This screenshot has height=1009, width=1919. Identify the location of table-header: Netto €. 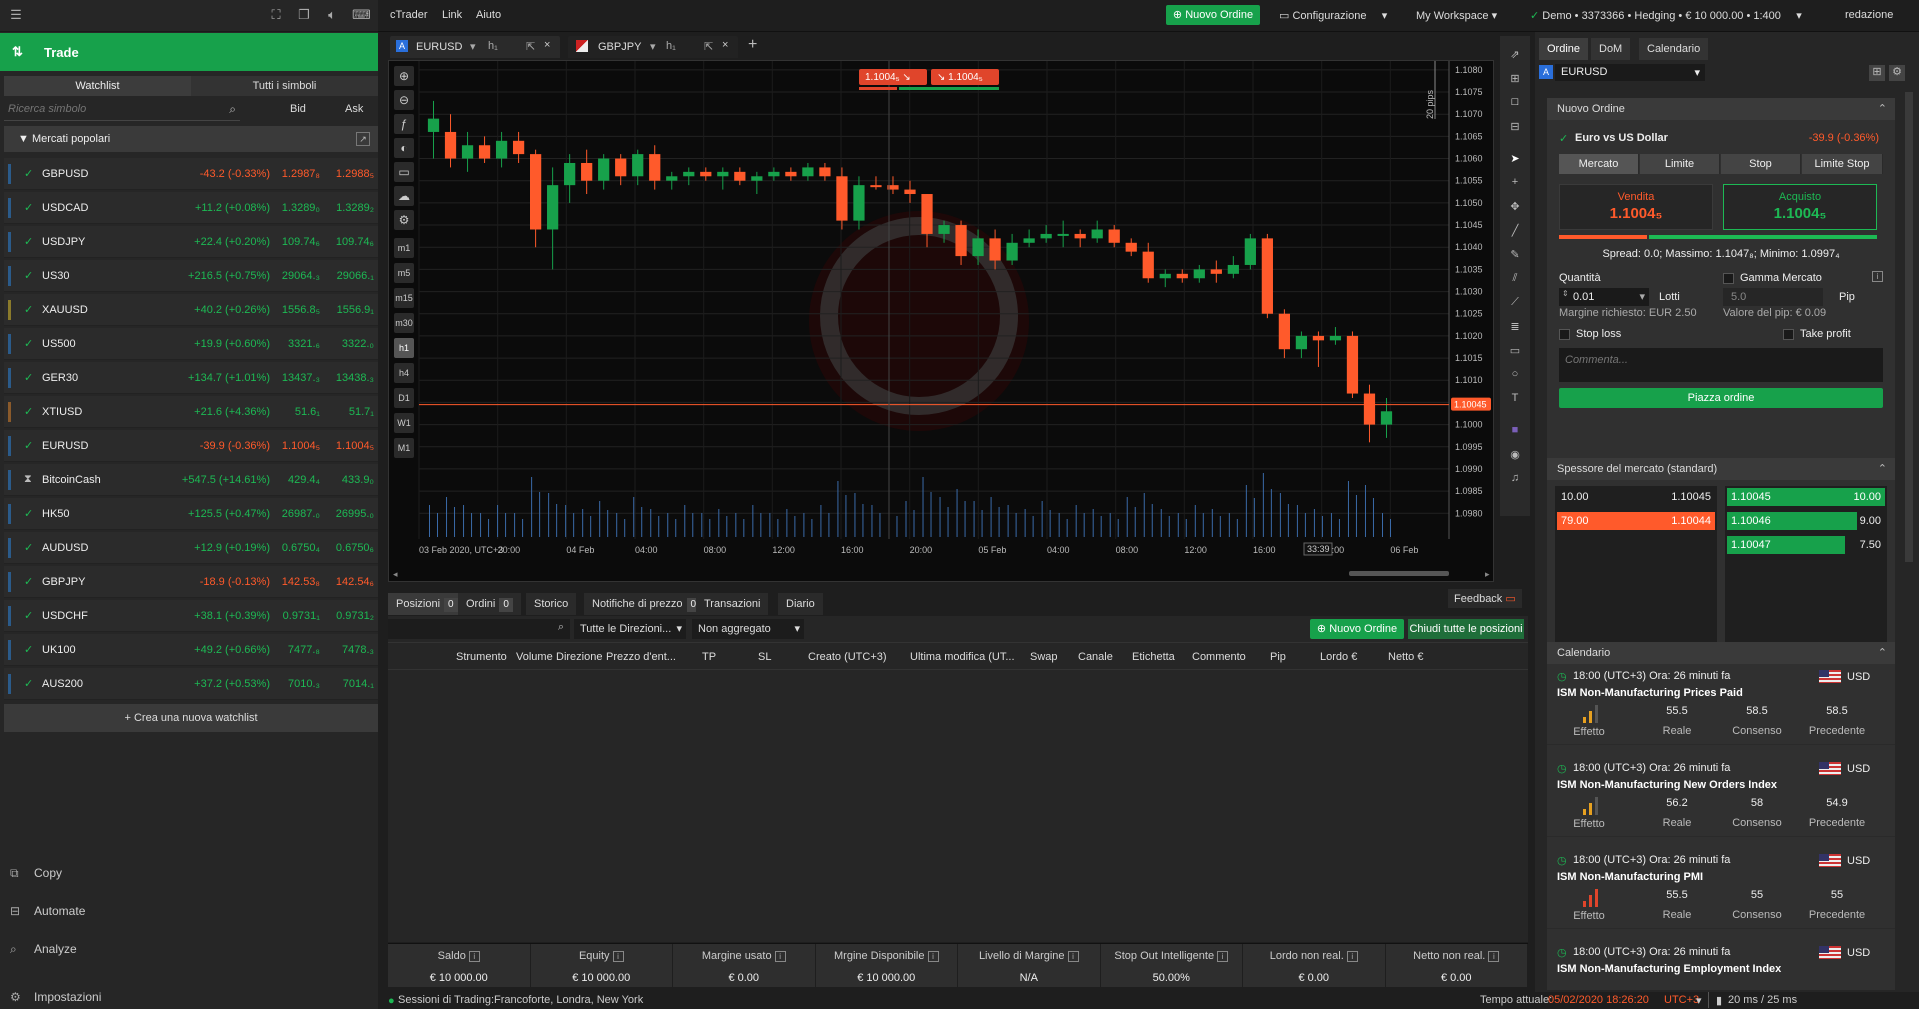
(1405, 657).